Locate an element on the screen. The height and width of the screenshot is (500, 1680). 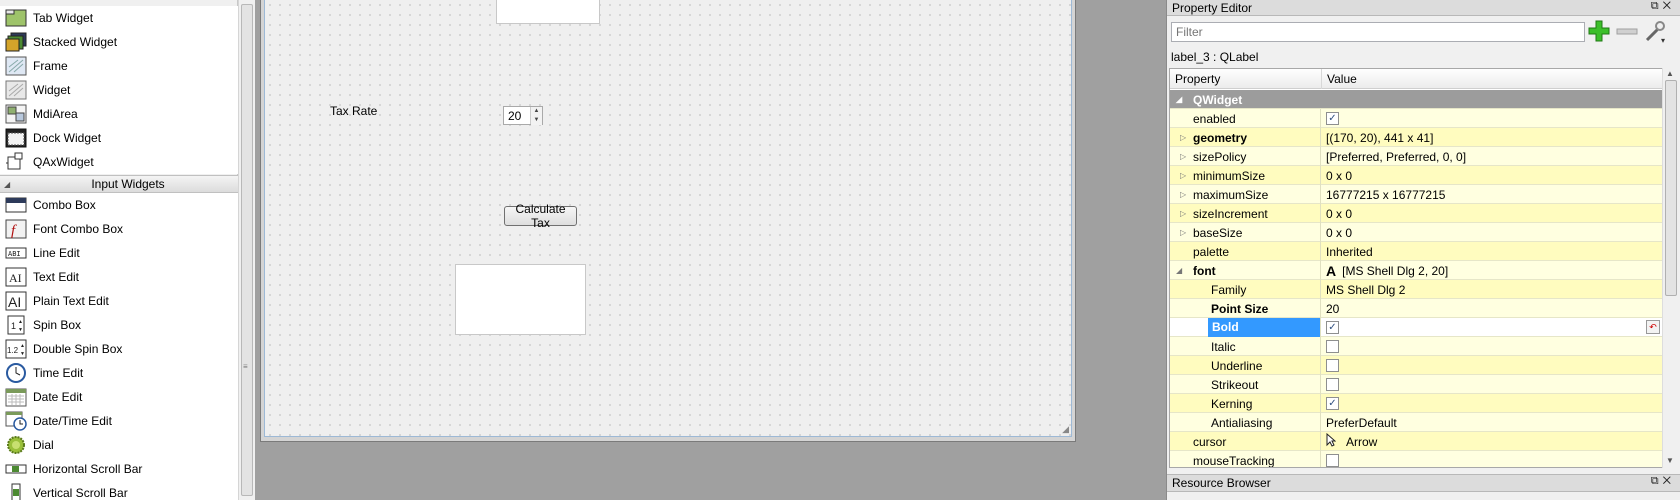
property-row-palette: palette Inherited is located at coordinates (1416, 251).